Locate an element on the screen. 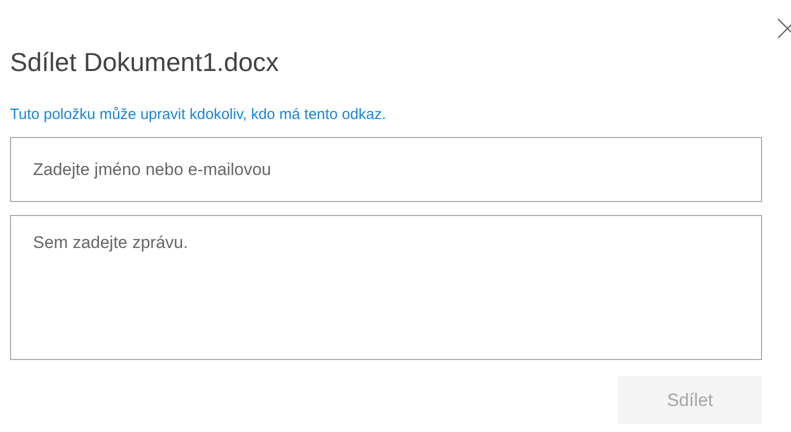  recipient-field: Zadejte jméno nebo e-mailovou is located at coordinates (386, 169).